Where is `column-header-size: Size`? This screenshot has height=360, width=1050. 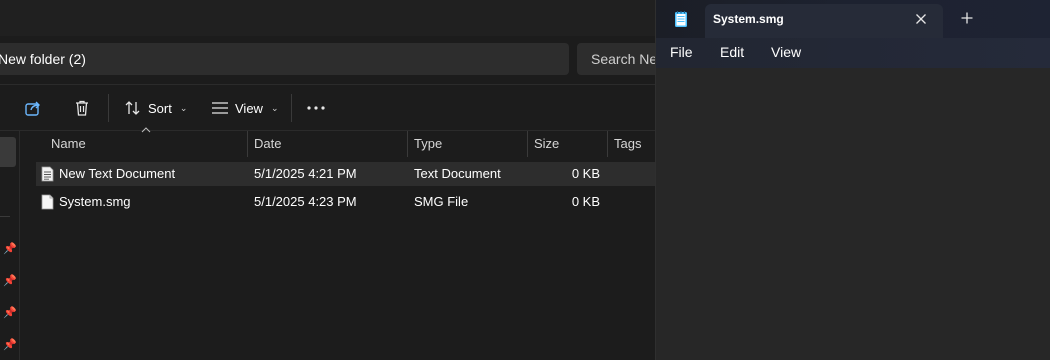
column-header-size: Size is located at coordinates (567, 144).